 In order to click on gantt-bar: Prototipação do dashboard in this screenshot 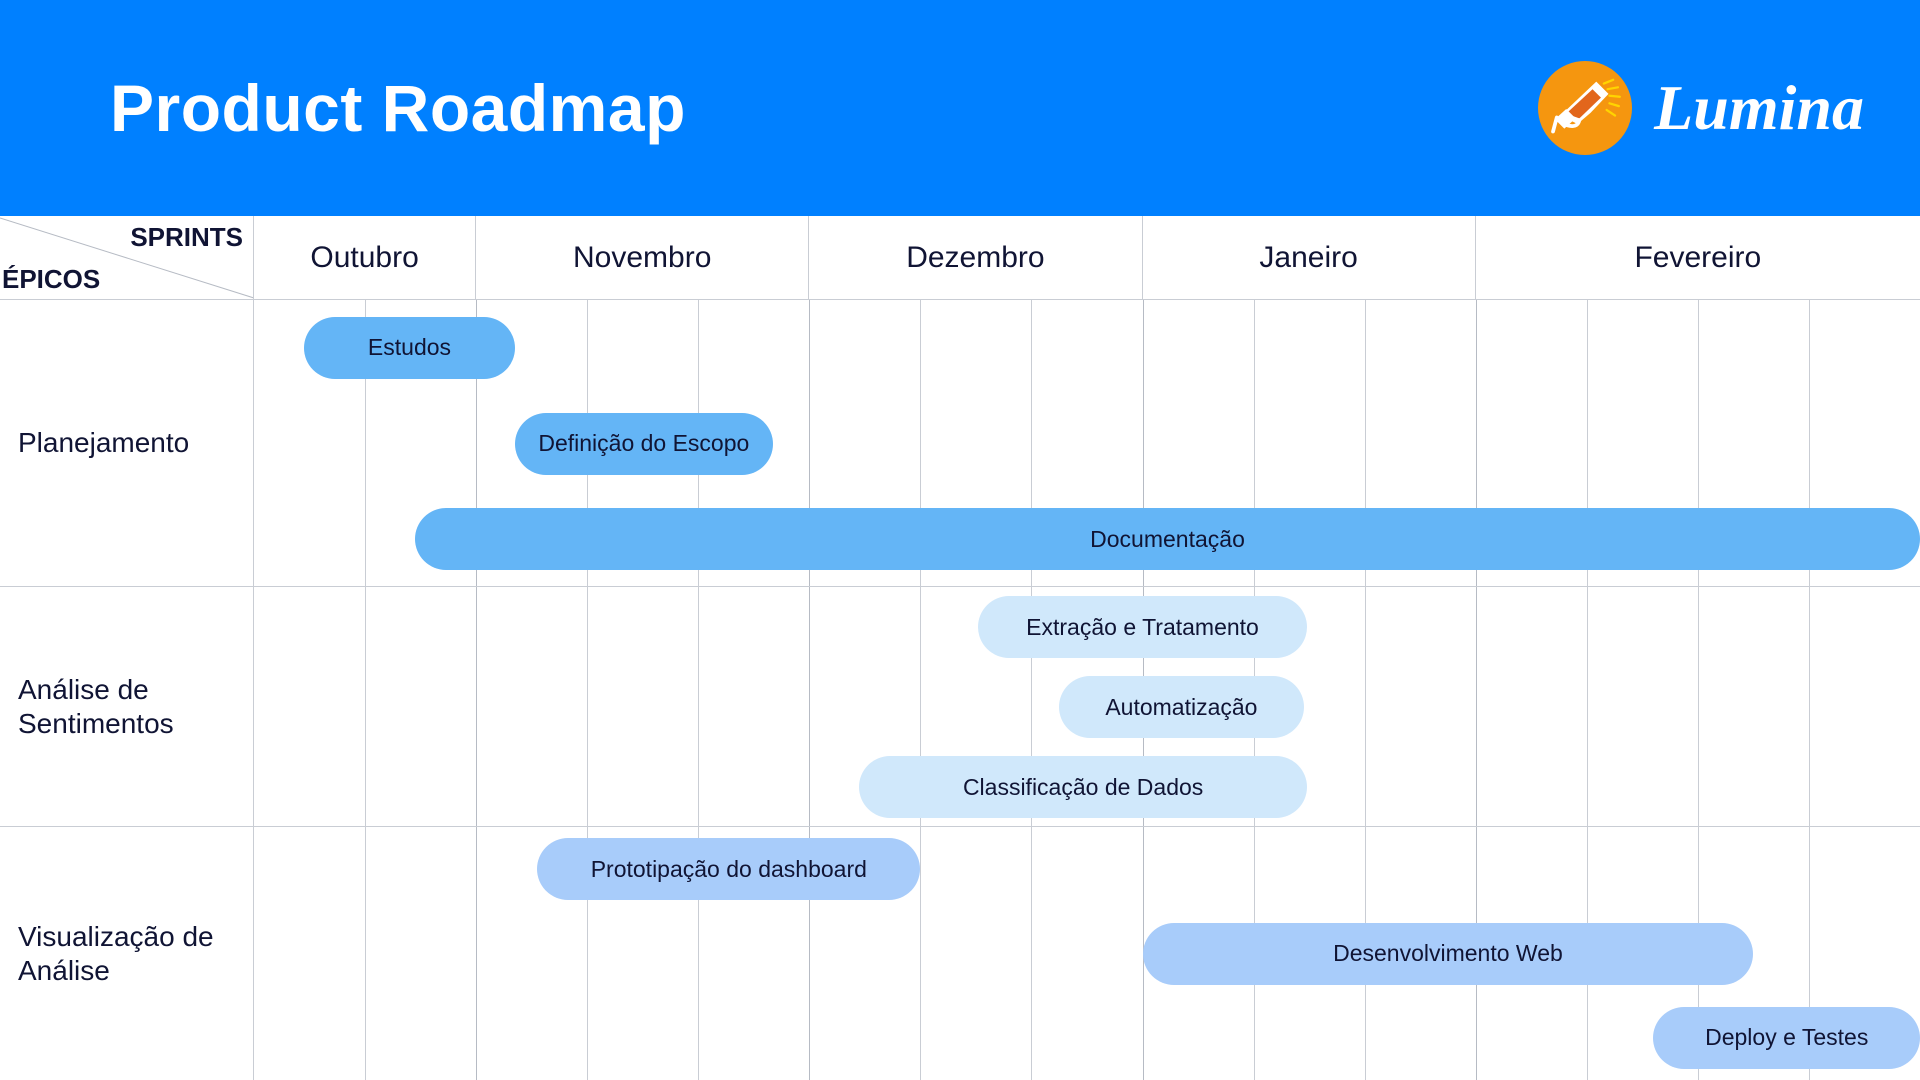, I will do `click(729, 869)`.